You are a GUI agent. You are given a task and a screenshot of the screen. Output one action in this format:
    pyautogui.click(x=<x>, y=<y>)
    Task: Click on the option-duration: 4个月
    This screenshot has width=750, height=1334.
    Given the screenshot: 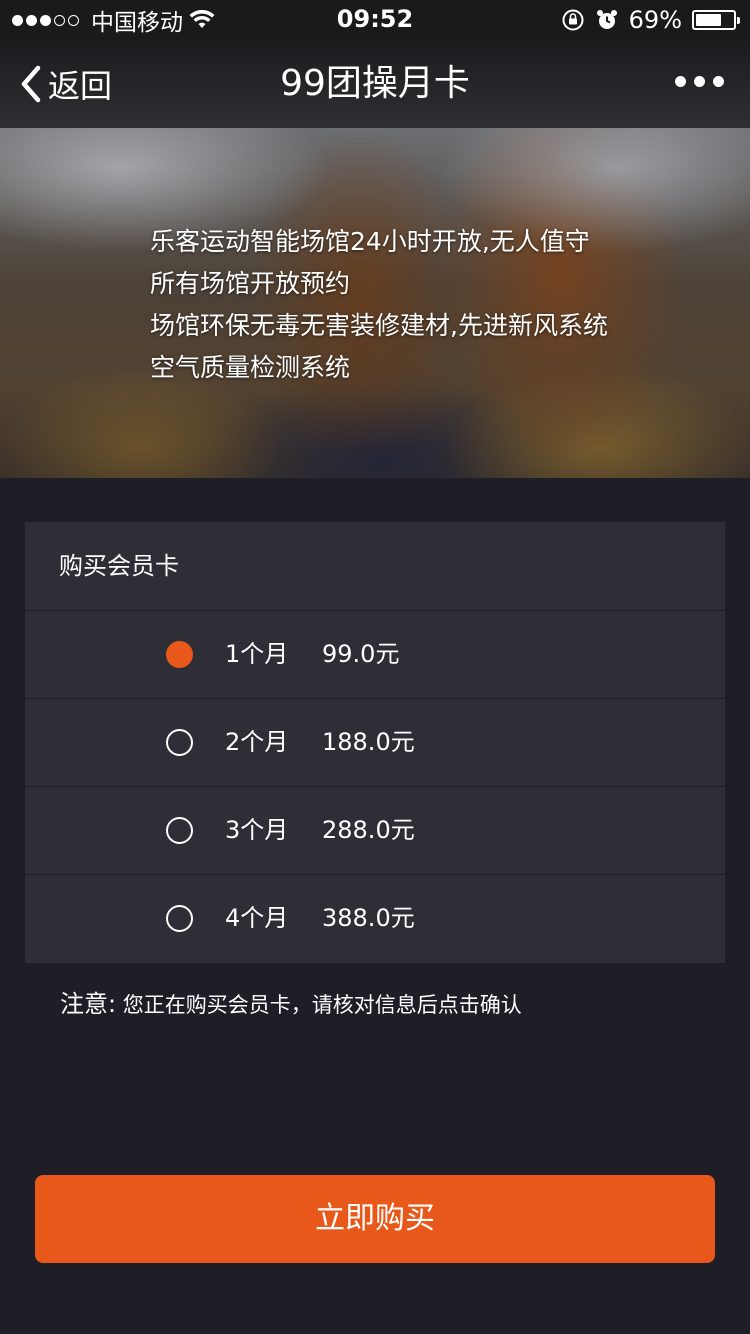 What is the action you would take?
    pyautogui.click(x=257, y=918)
    